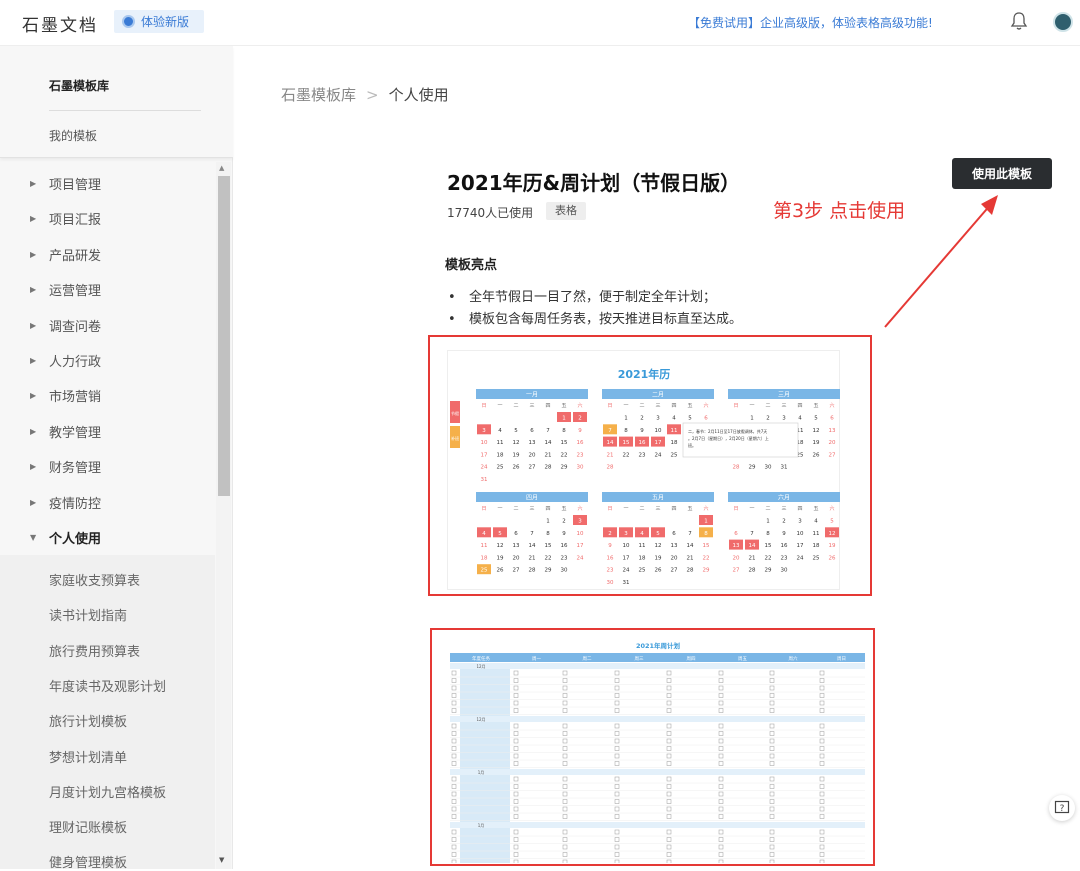  I want to click on promo-link: 【免费试用】企业高级版，体验表格高级功能!, so click(810, 22).